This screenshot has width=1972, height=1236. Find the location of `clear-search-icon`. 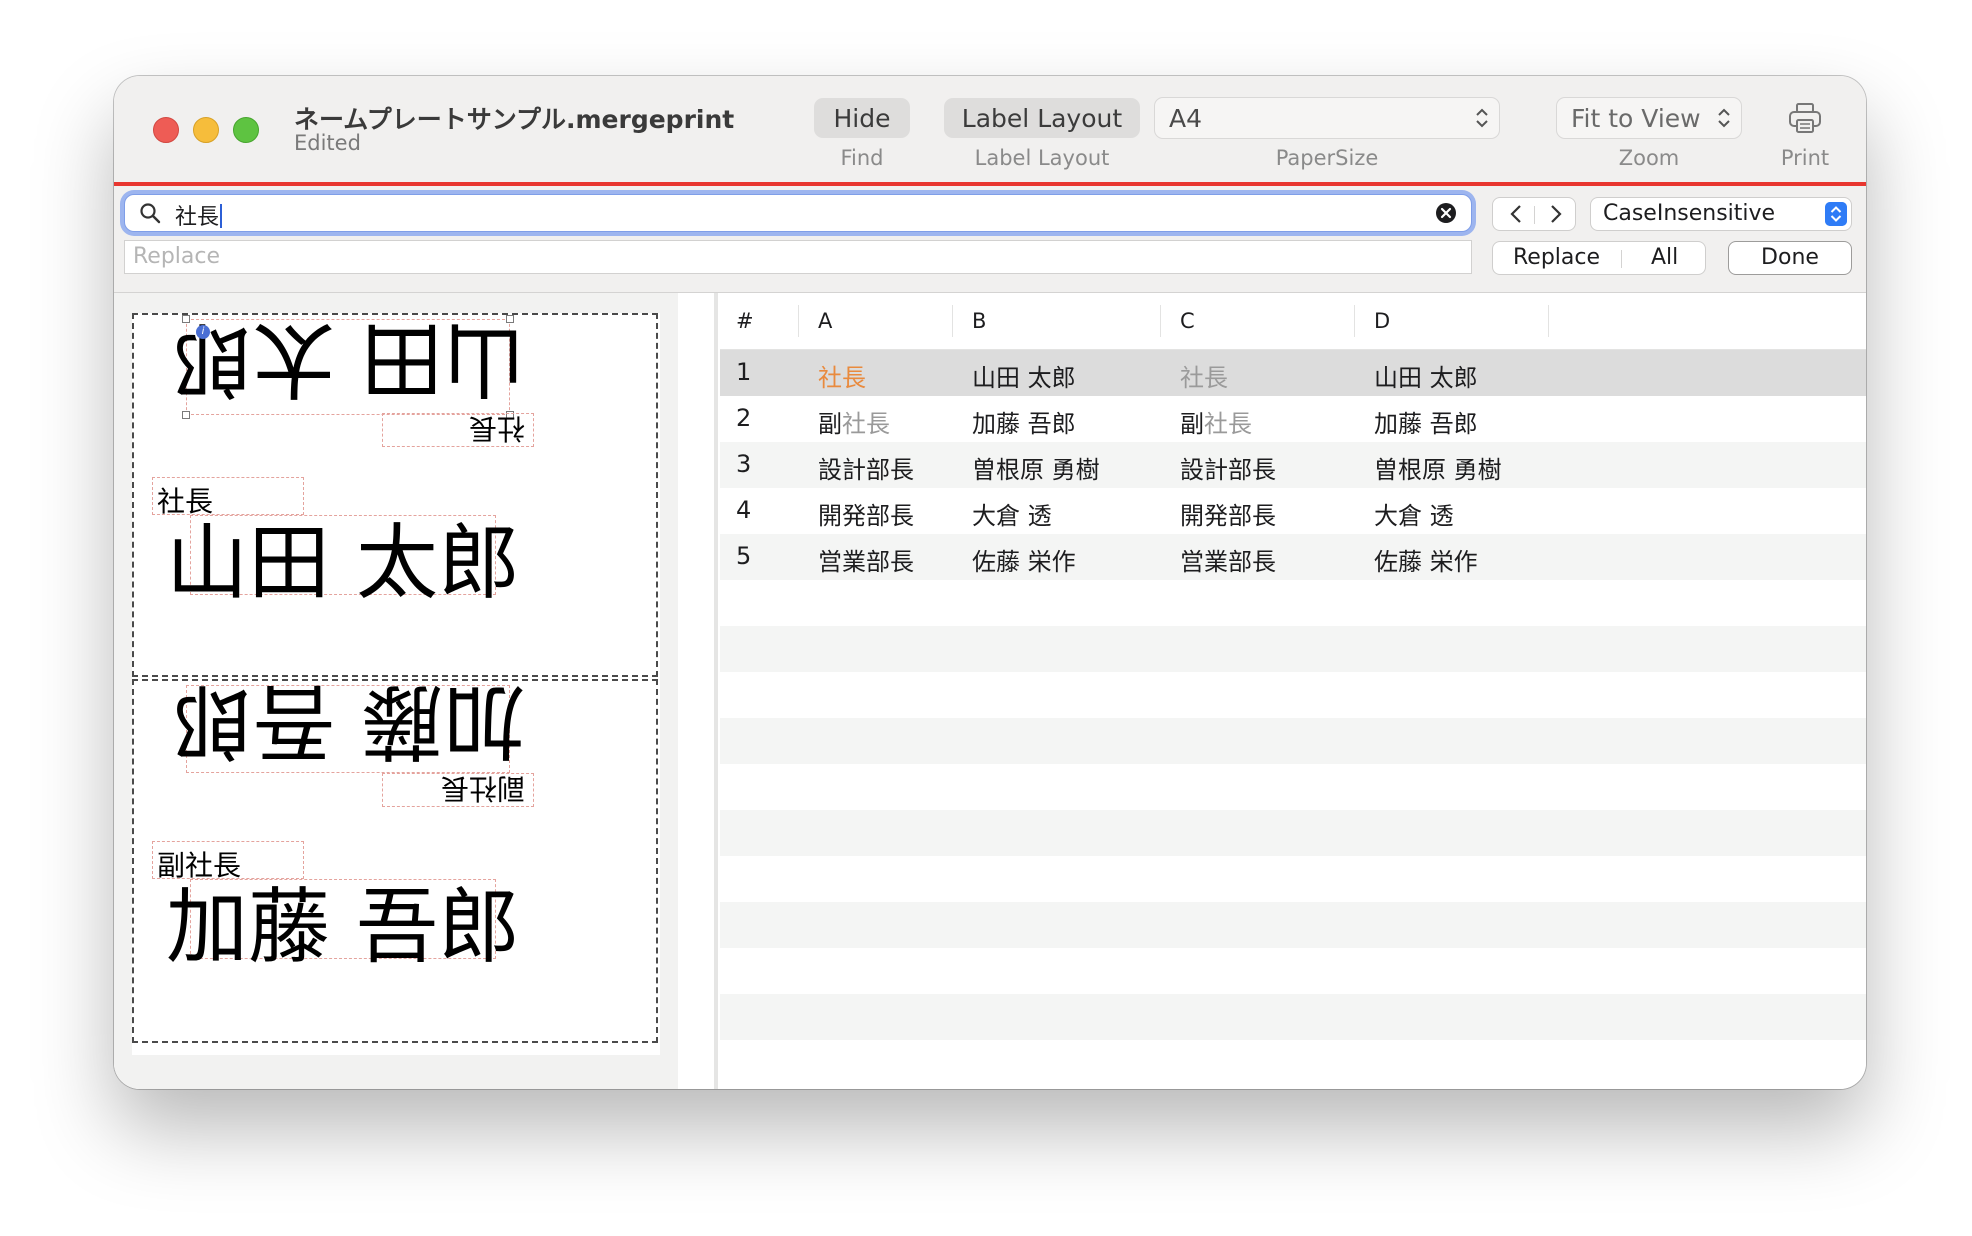

clear-search-icon is located at coordinates (1446, 213).